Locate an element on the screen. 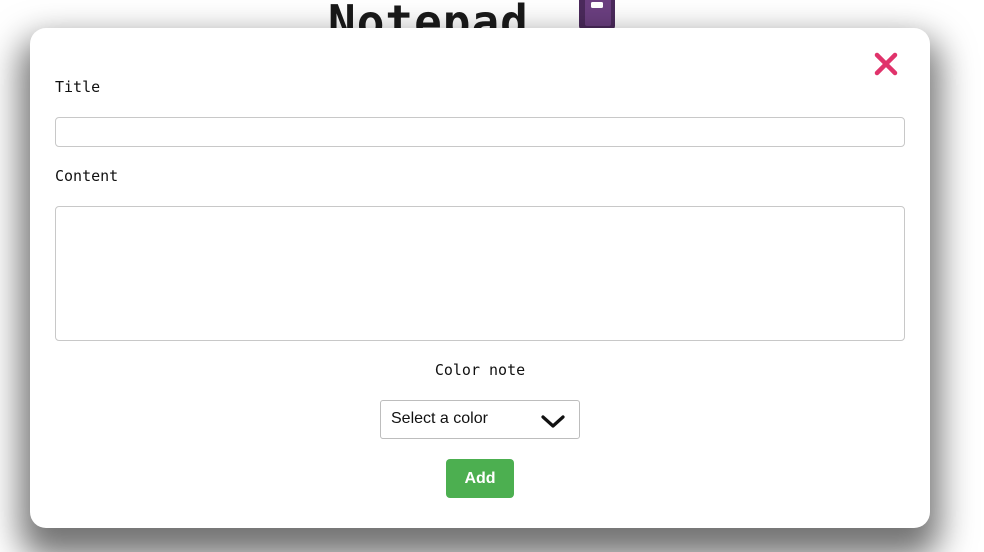 The height and width of the screenshot is (552, 984). add-button: Add is located at coordinates (480, 478).